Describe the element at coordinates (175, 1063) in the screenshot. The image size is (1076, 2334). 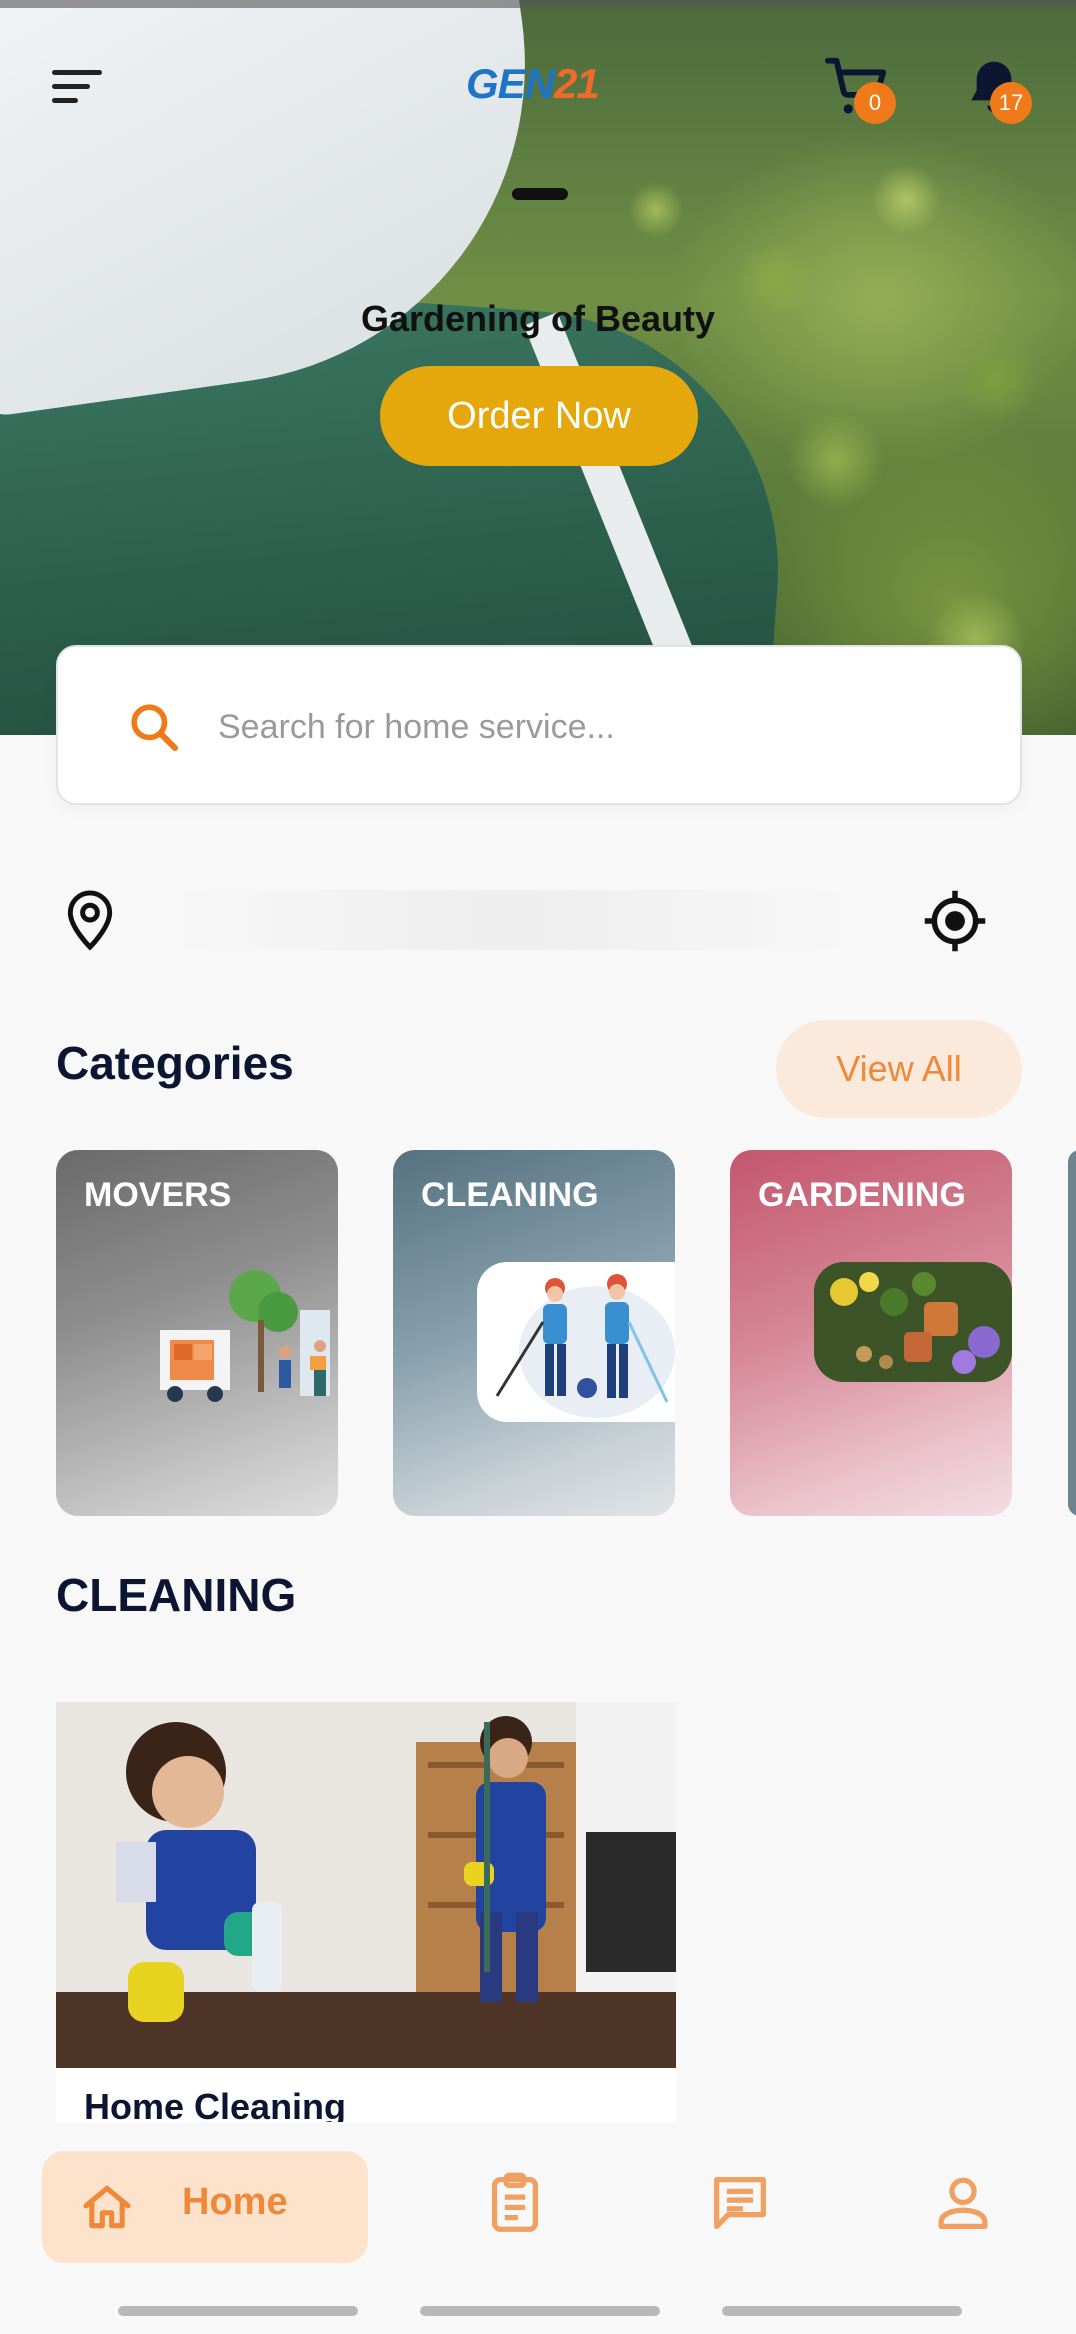
I see `categories-heading: Categories` at that location.